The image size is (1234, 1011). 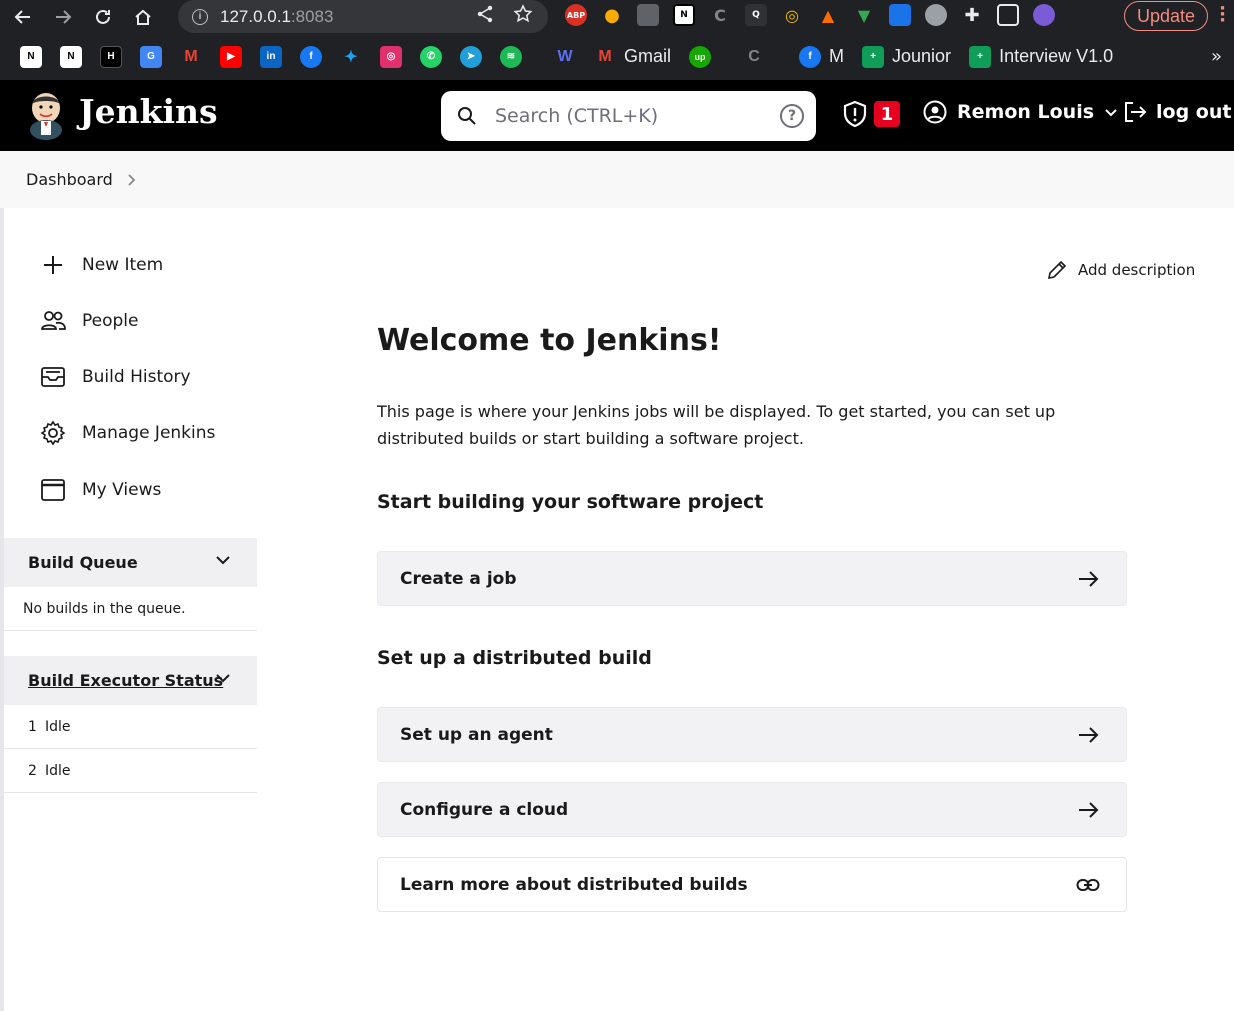 What do you see at coordinates (271, 56) in the screenshot?
I see `linkedin-bookmark-icon: in` at bounding box center [271, 56].